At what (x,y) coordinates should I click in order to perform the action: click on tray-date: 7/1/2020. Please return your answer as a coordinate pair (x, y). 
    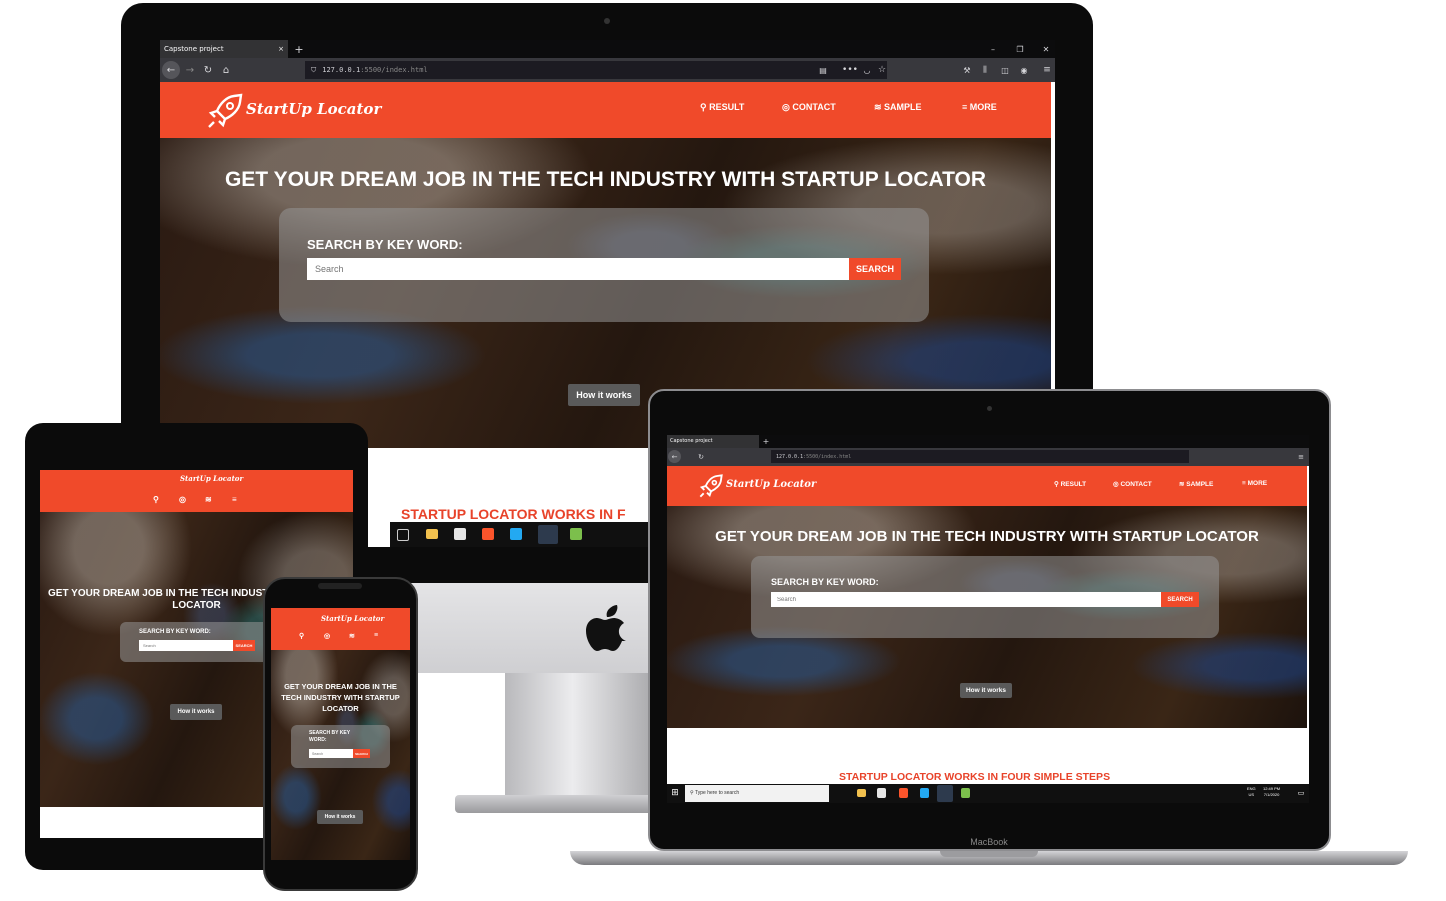
    Looking at the image, I should click on (1271, 794).